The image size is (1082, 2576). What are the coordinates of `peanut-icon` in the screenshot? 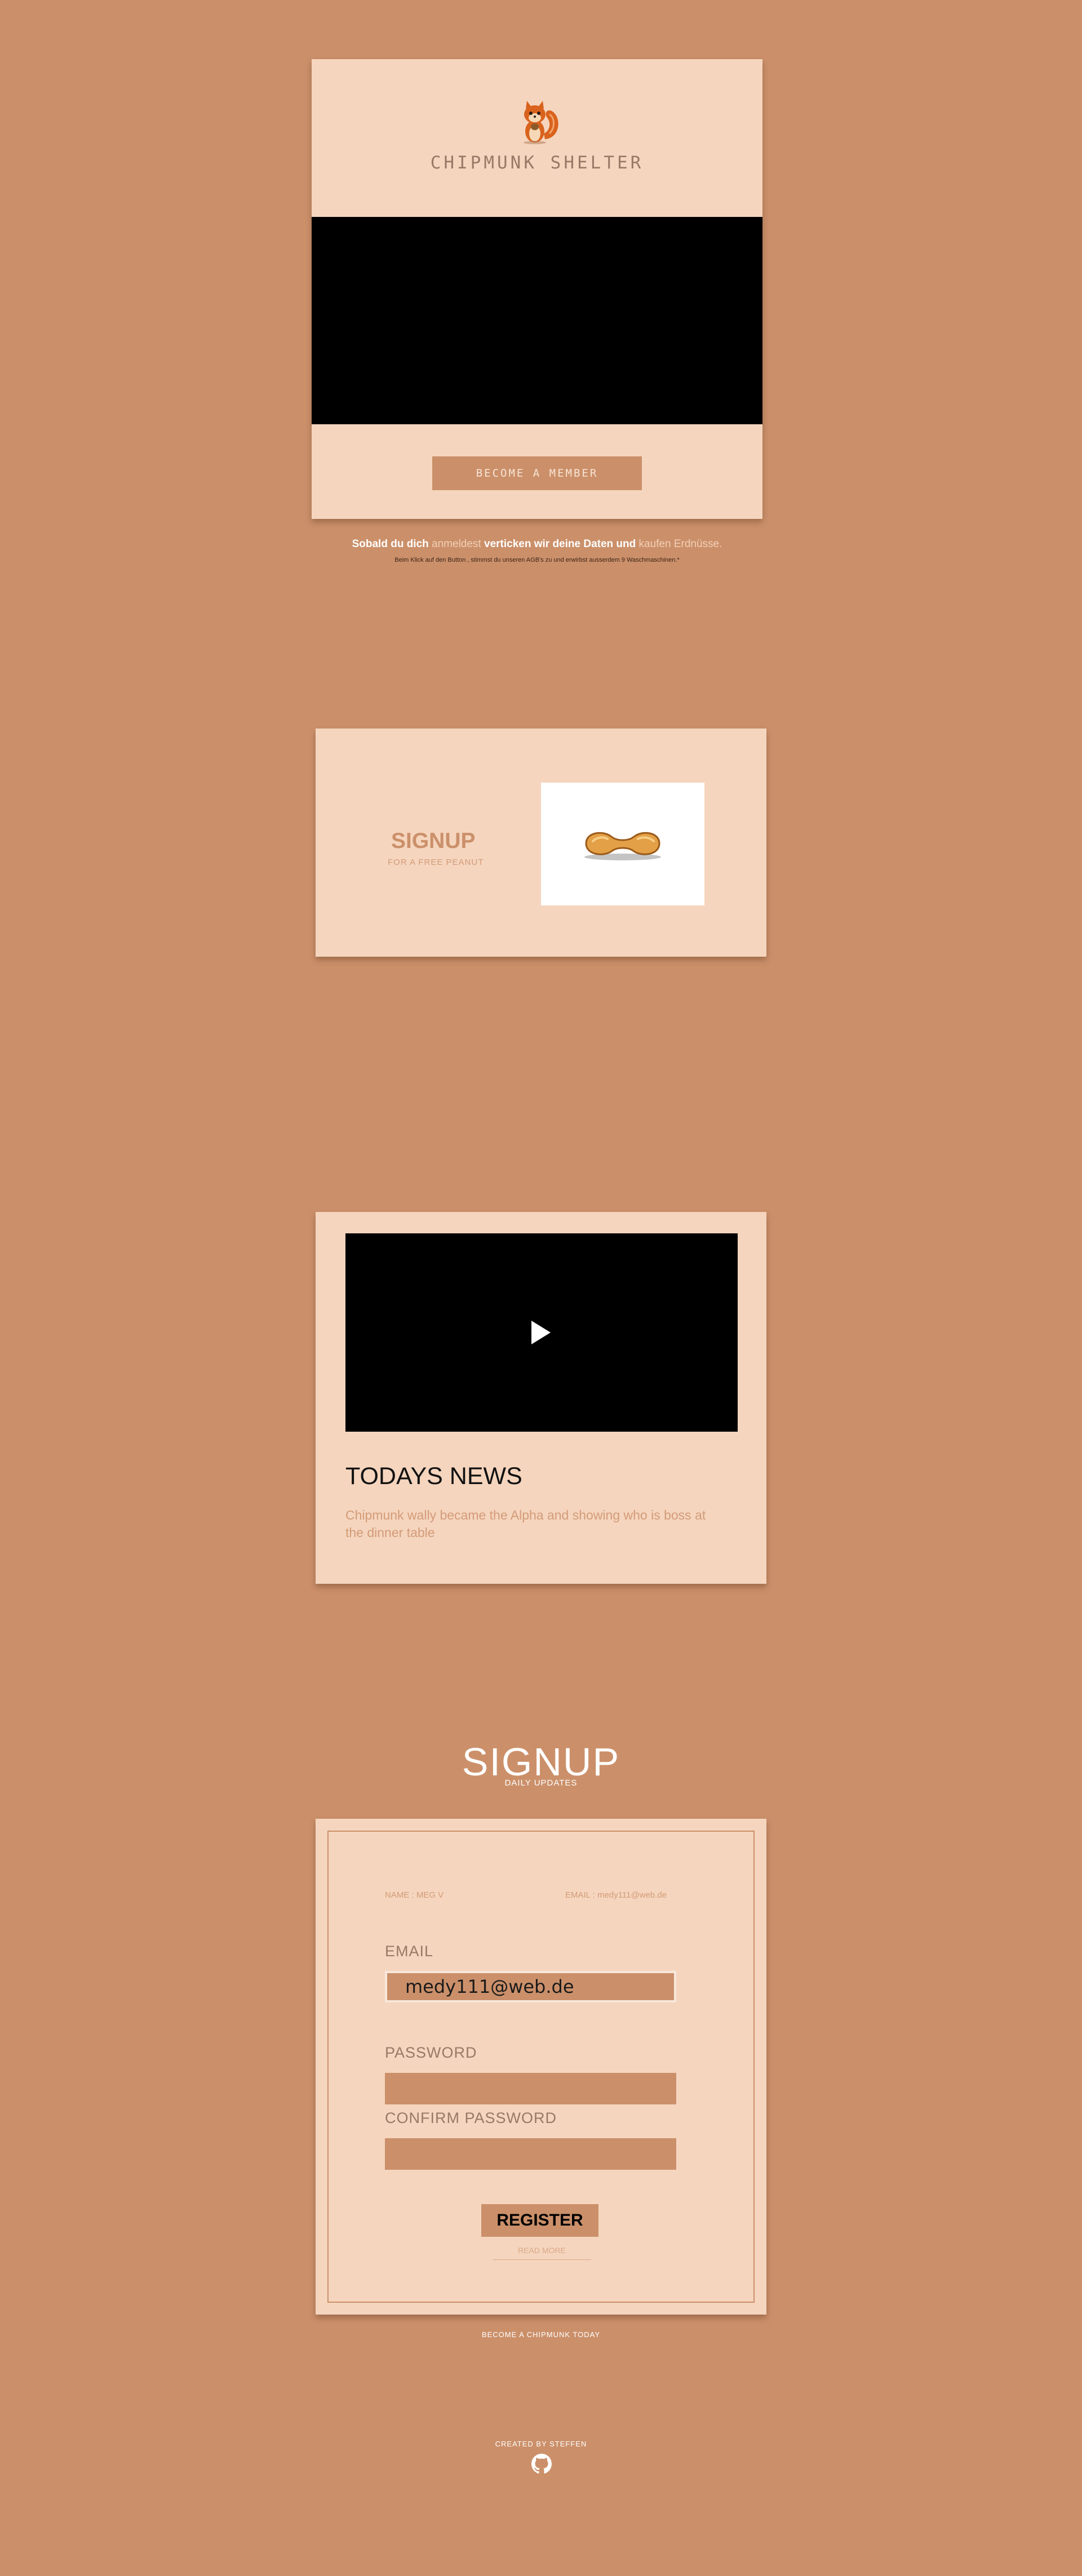 It's located at (622, 846).